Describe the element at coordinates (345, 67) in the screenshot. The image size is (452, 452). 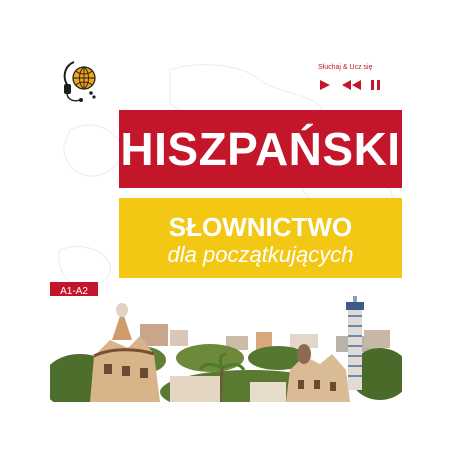
I see `player-label: Słuchaj & Ucz się` at that location.